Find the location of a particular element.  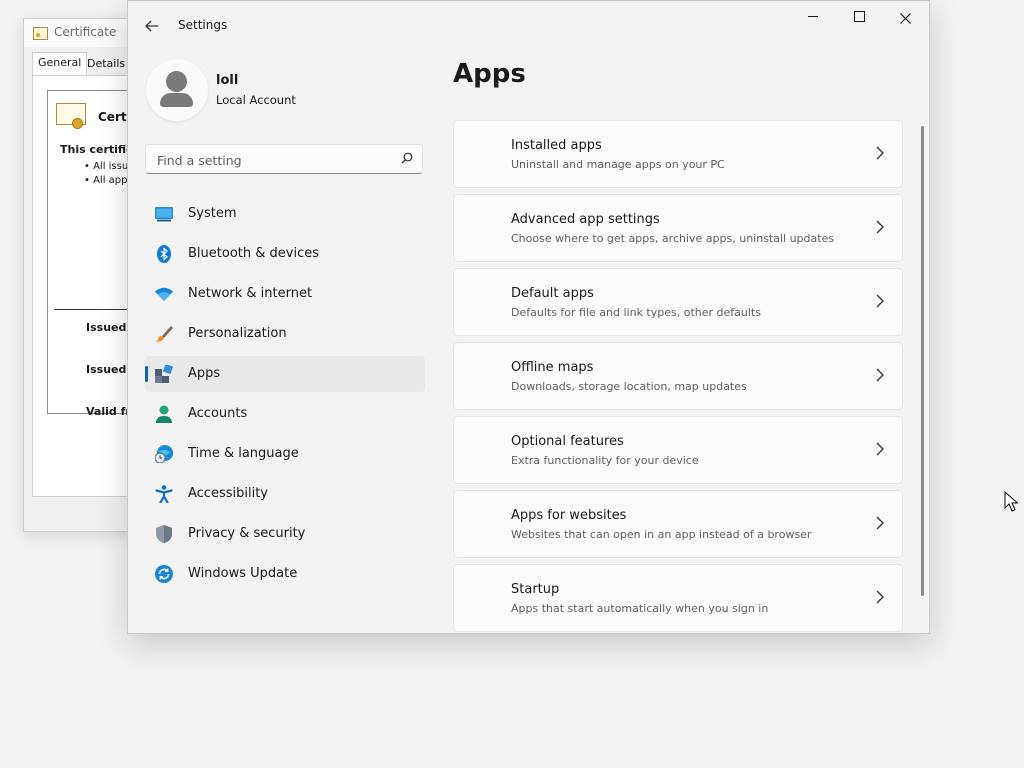

close-button is located at coordinates (905, 19).